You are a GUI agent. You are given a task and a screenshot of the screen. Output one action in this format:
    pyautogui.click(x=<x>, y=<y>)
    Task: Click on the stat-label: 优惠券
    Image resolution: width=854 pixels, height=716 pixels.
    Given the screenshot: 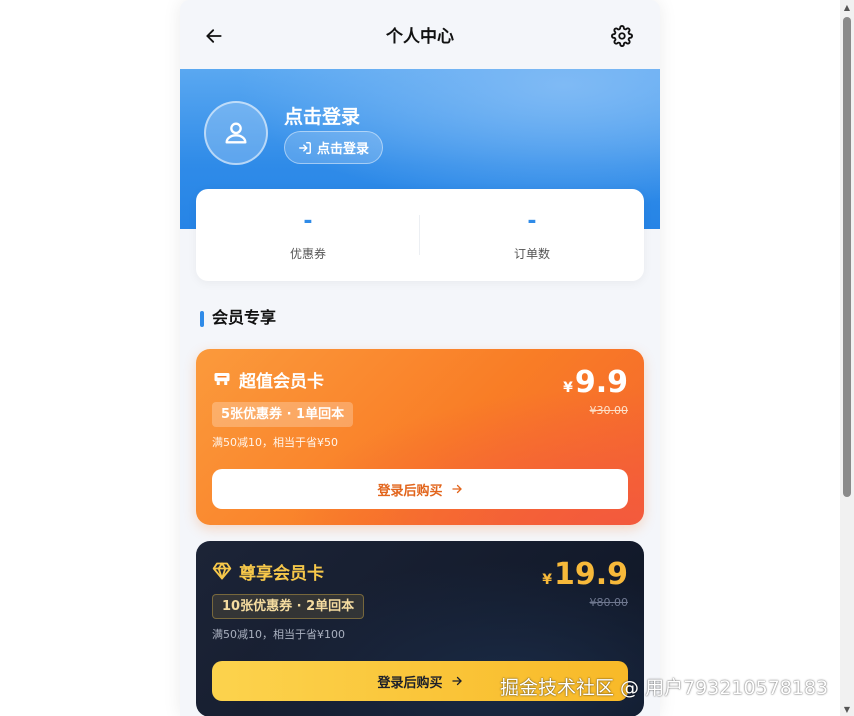 What is the action you would take?
    pyautogui.click(x=307, y=254)
    